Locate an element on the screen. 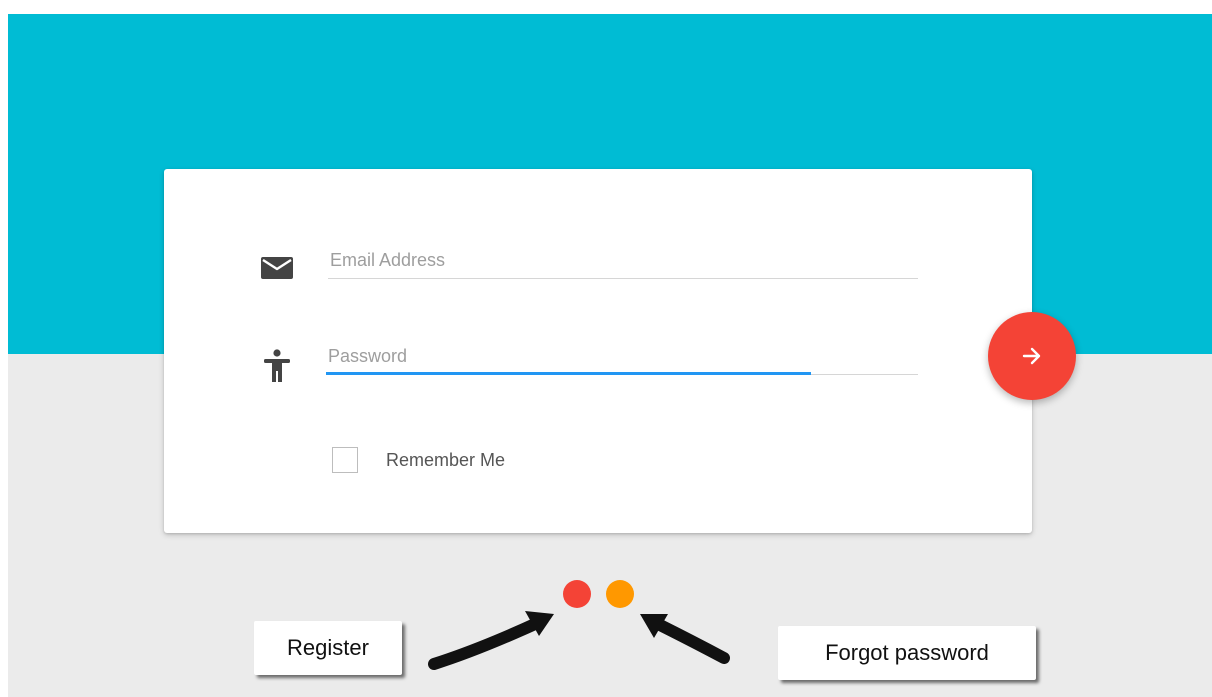 The width and height of the screenshot is (1212, 697). email-input is located at coordinates (623, 260).